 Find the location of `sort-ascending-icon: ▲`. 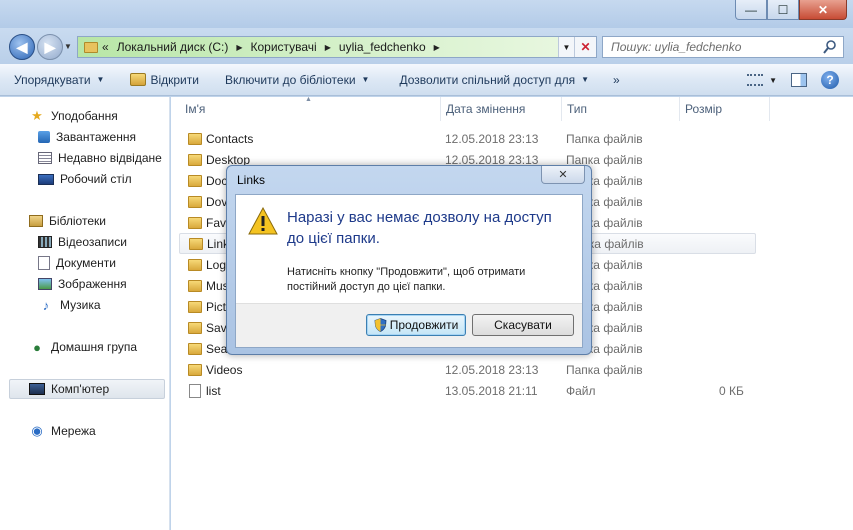

sort-ascending-icon: ▲ is located at coordinates (308, 99).